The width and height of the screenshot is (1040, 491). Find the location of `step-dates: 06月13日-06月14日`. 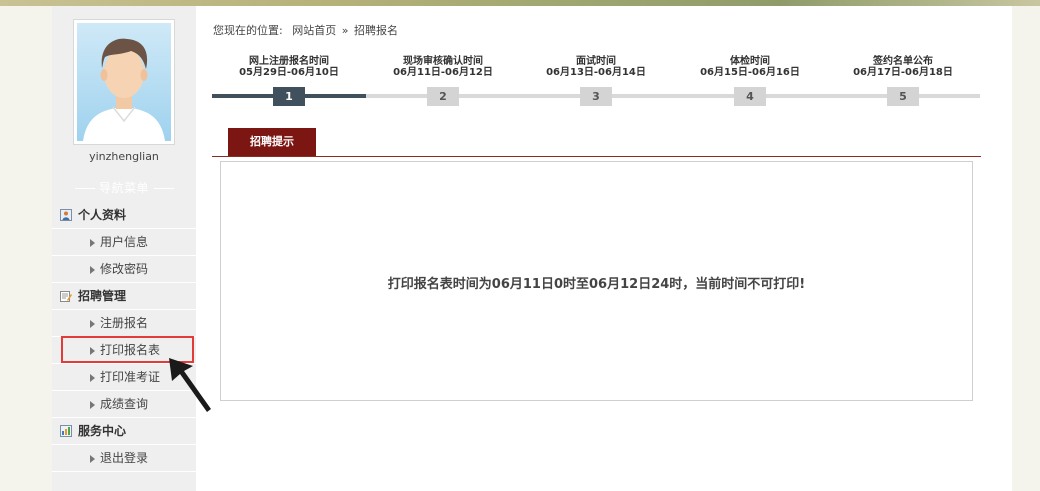

step-dates: 06月13日-06月14日 is located at coordinates (596, 72).